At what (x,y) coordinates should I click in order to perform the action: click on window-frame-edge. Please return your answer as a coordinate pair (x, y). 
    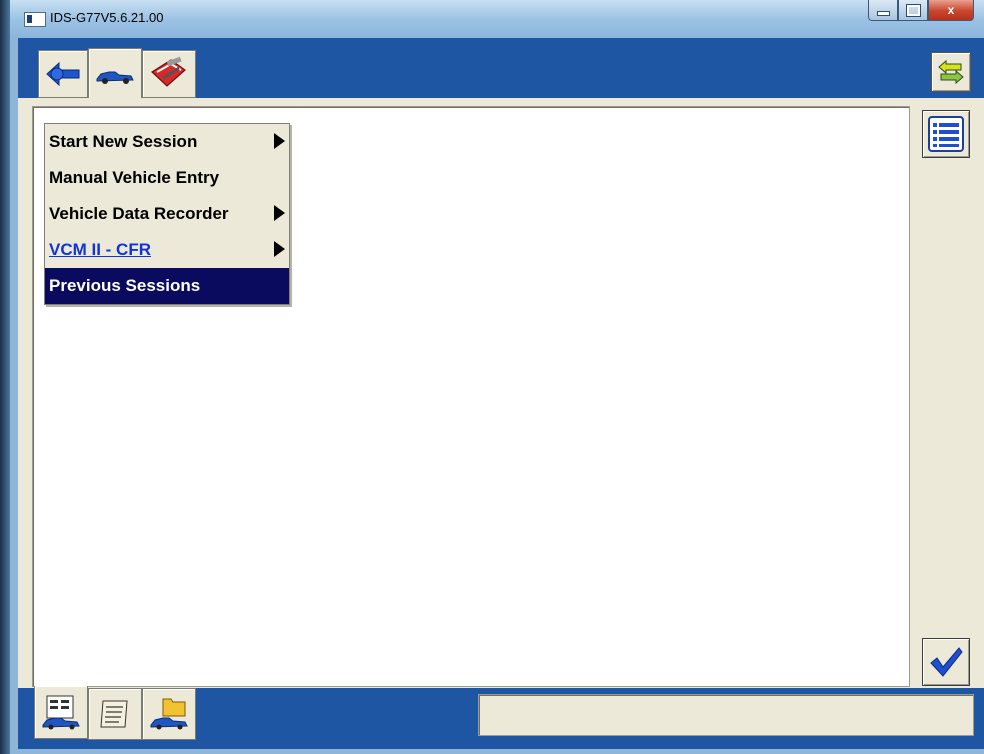
    Looking at the image, I should click on (5, 377).